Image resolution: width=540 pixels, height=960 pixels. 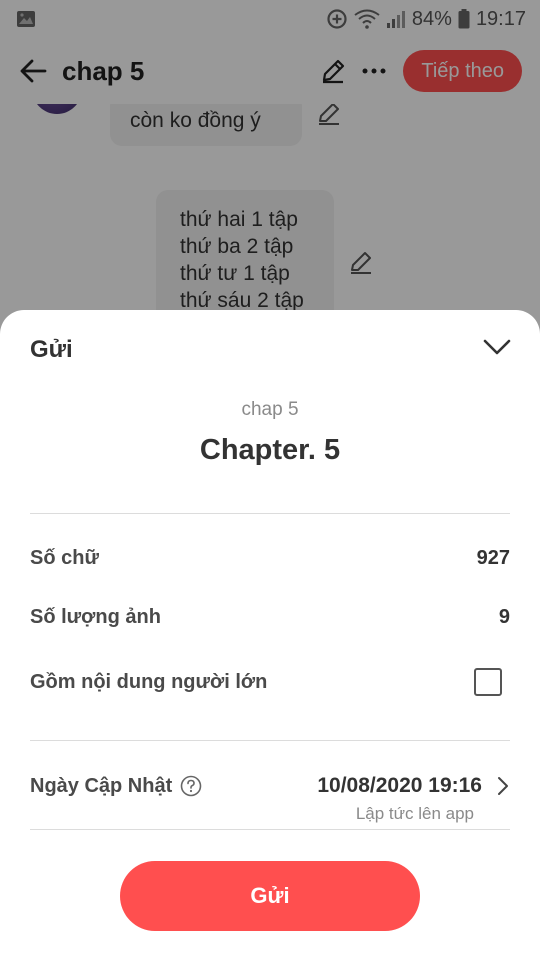 I want to click on adult-content-checkbox, so click(x=488, y=682).